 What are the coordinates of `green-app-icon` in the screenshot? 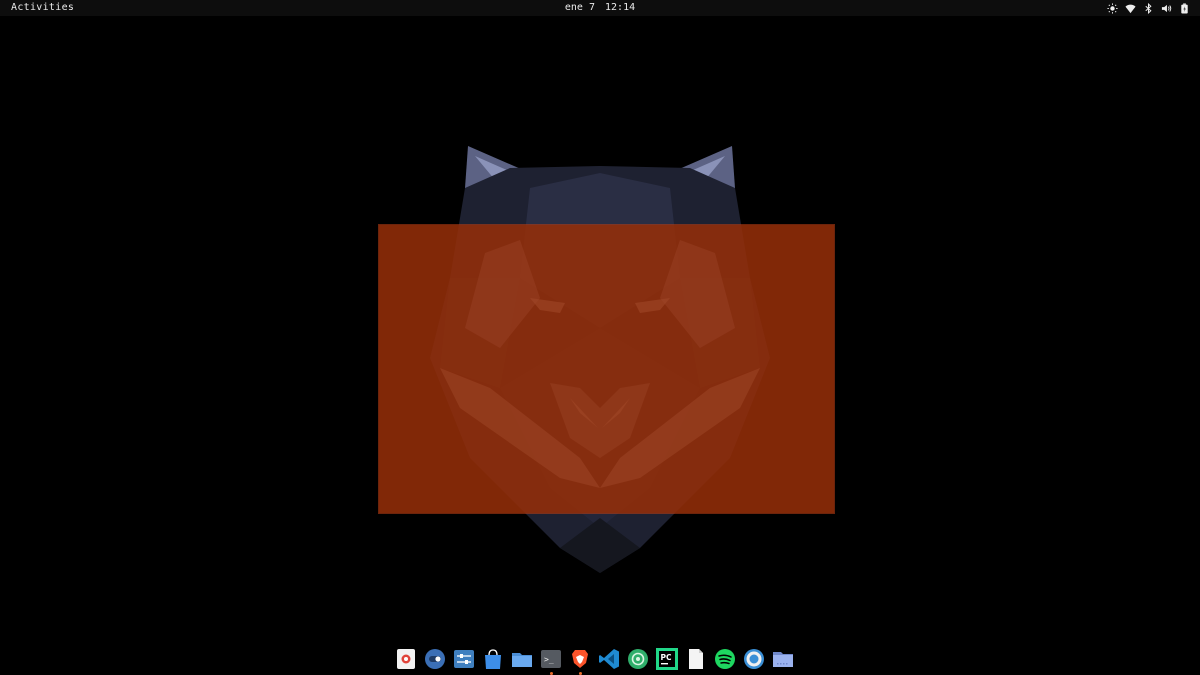 It's located at (638, 659).